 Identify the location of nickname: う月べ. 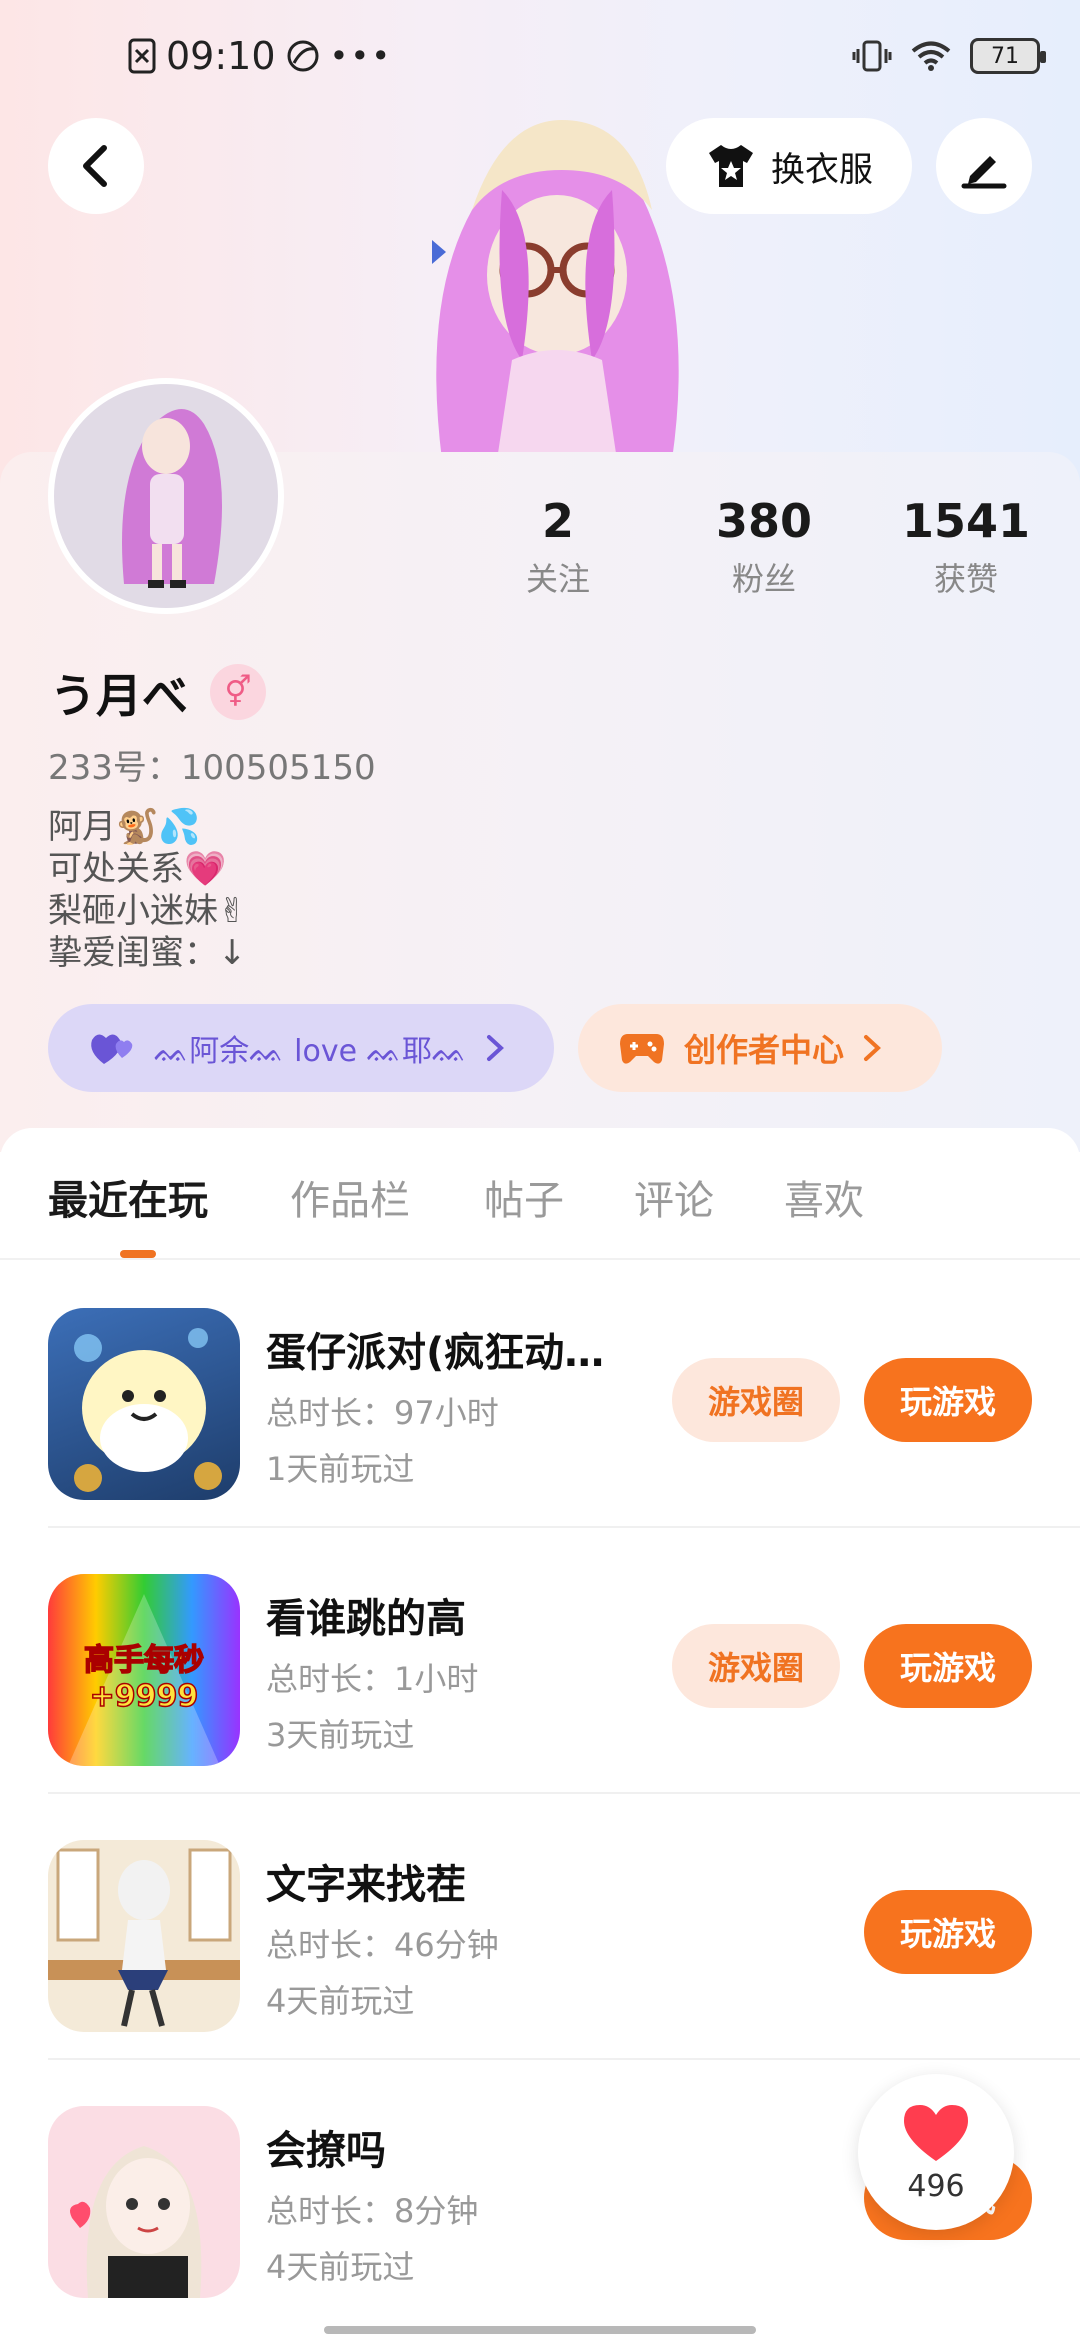
(119, 696).